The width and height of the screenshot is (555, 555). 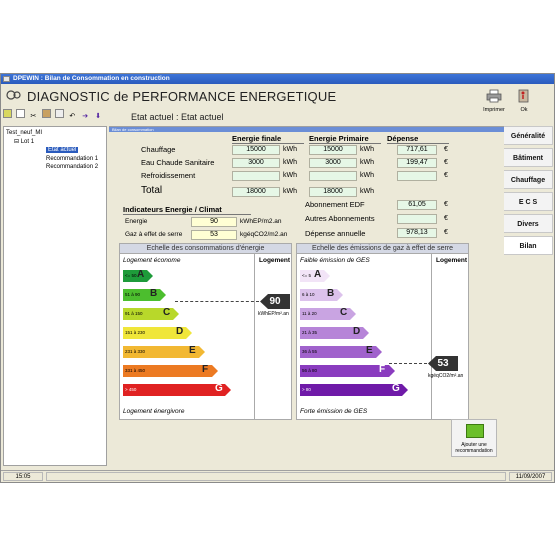 I want to click on energy-range-label: 331 à 450, so click(x=135, y=370).